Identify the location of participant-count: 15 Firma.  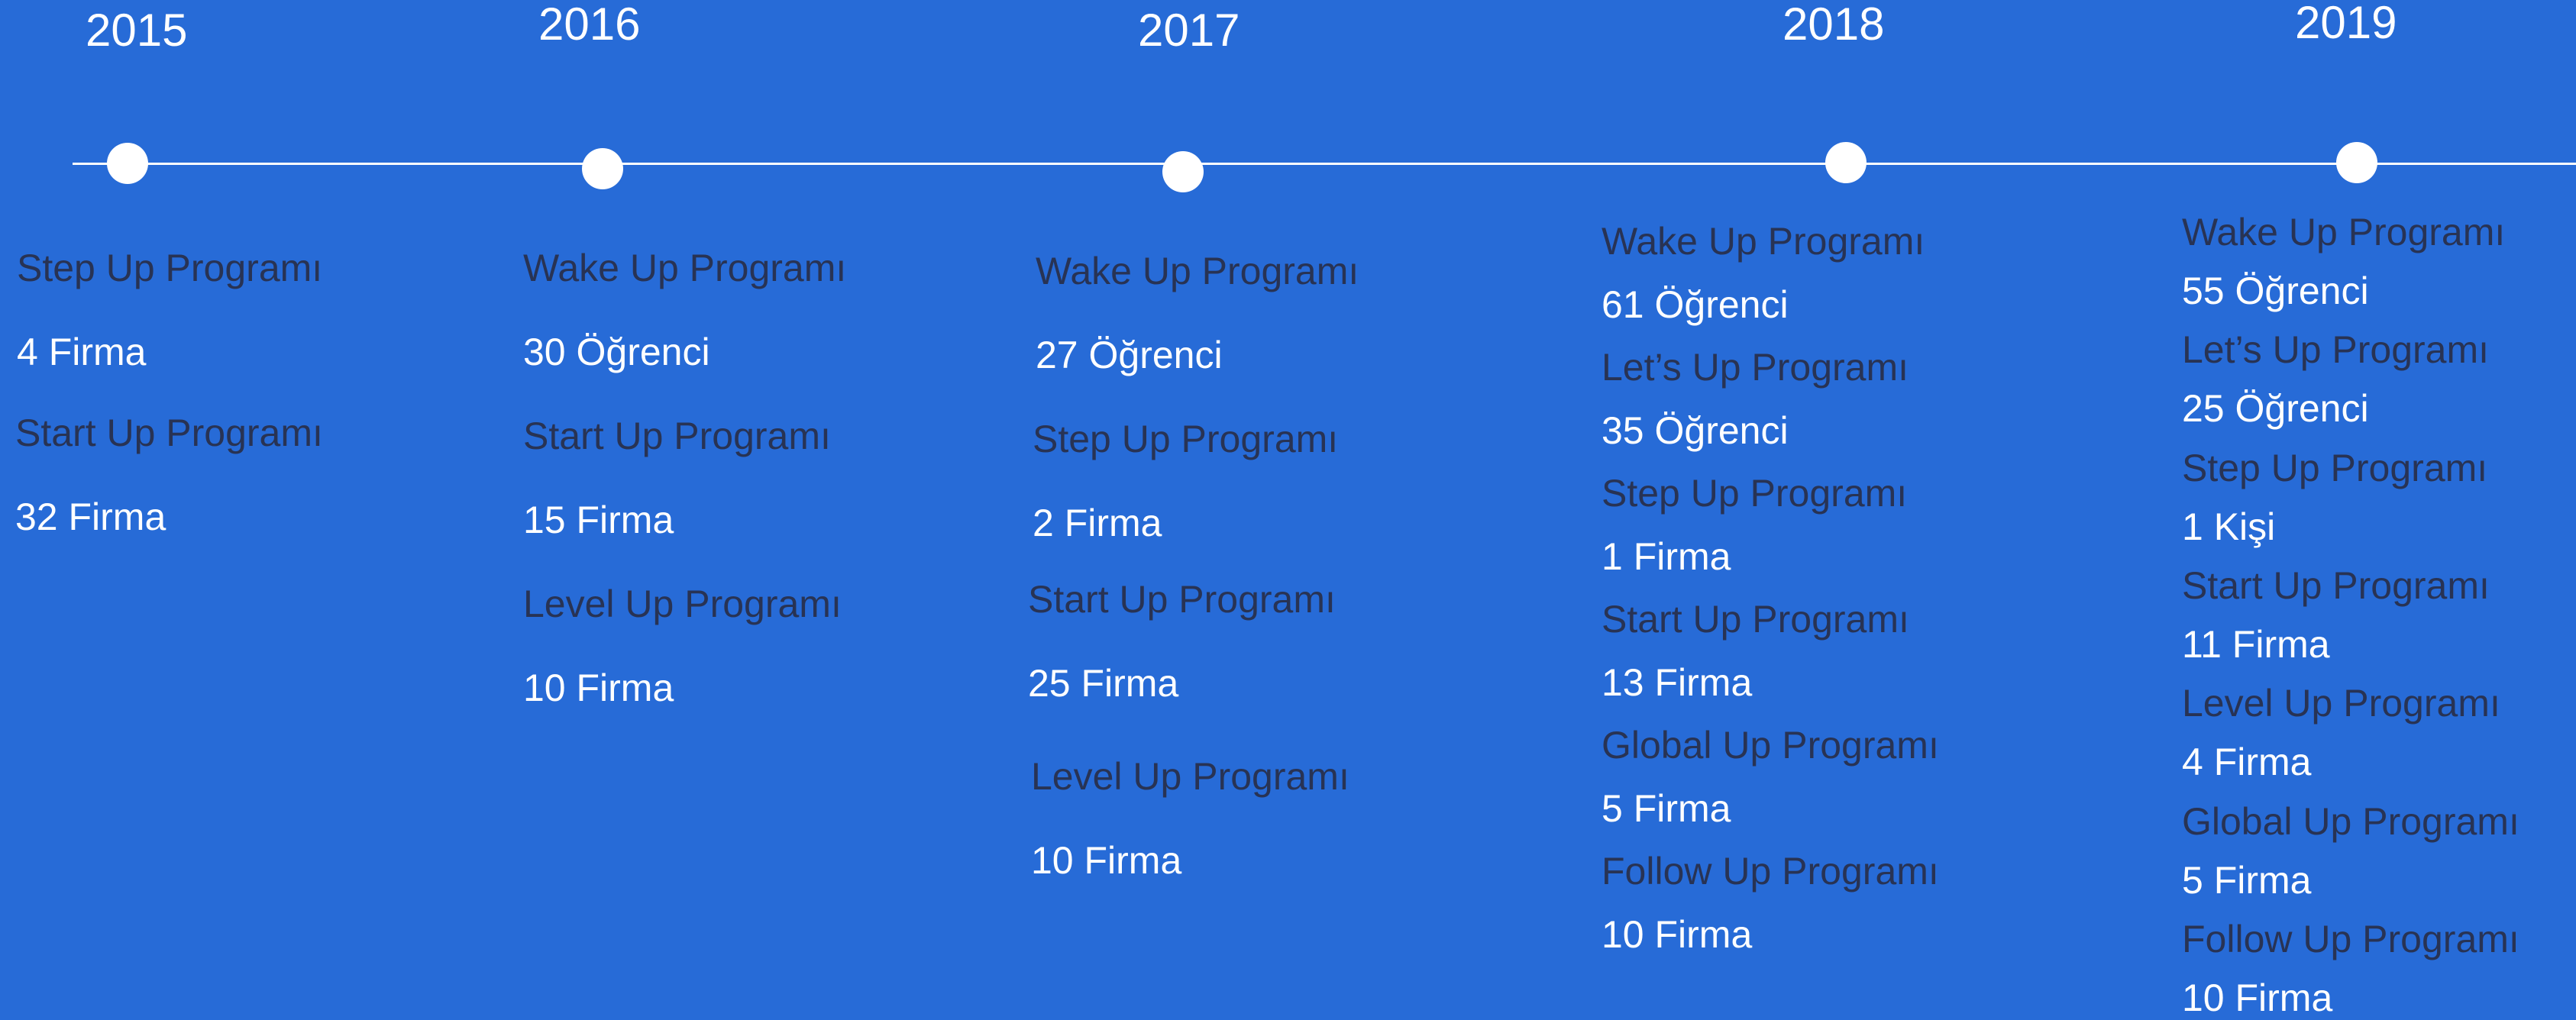
(598, 520).